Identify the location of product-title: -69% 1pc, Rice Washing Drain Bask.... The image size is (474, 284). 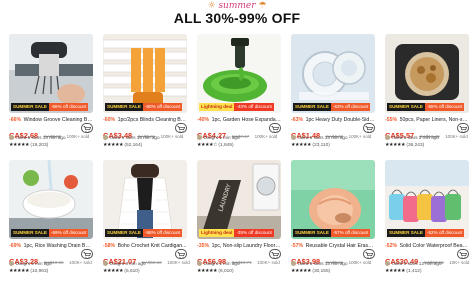
(51, 246).